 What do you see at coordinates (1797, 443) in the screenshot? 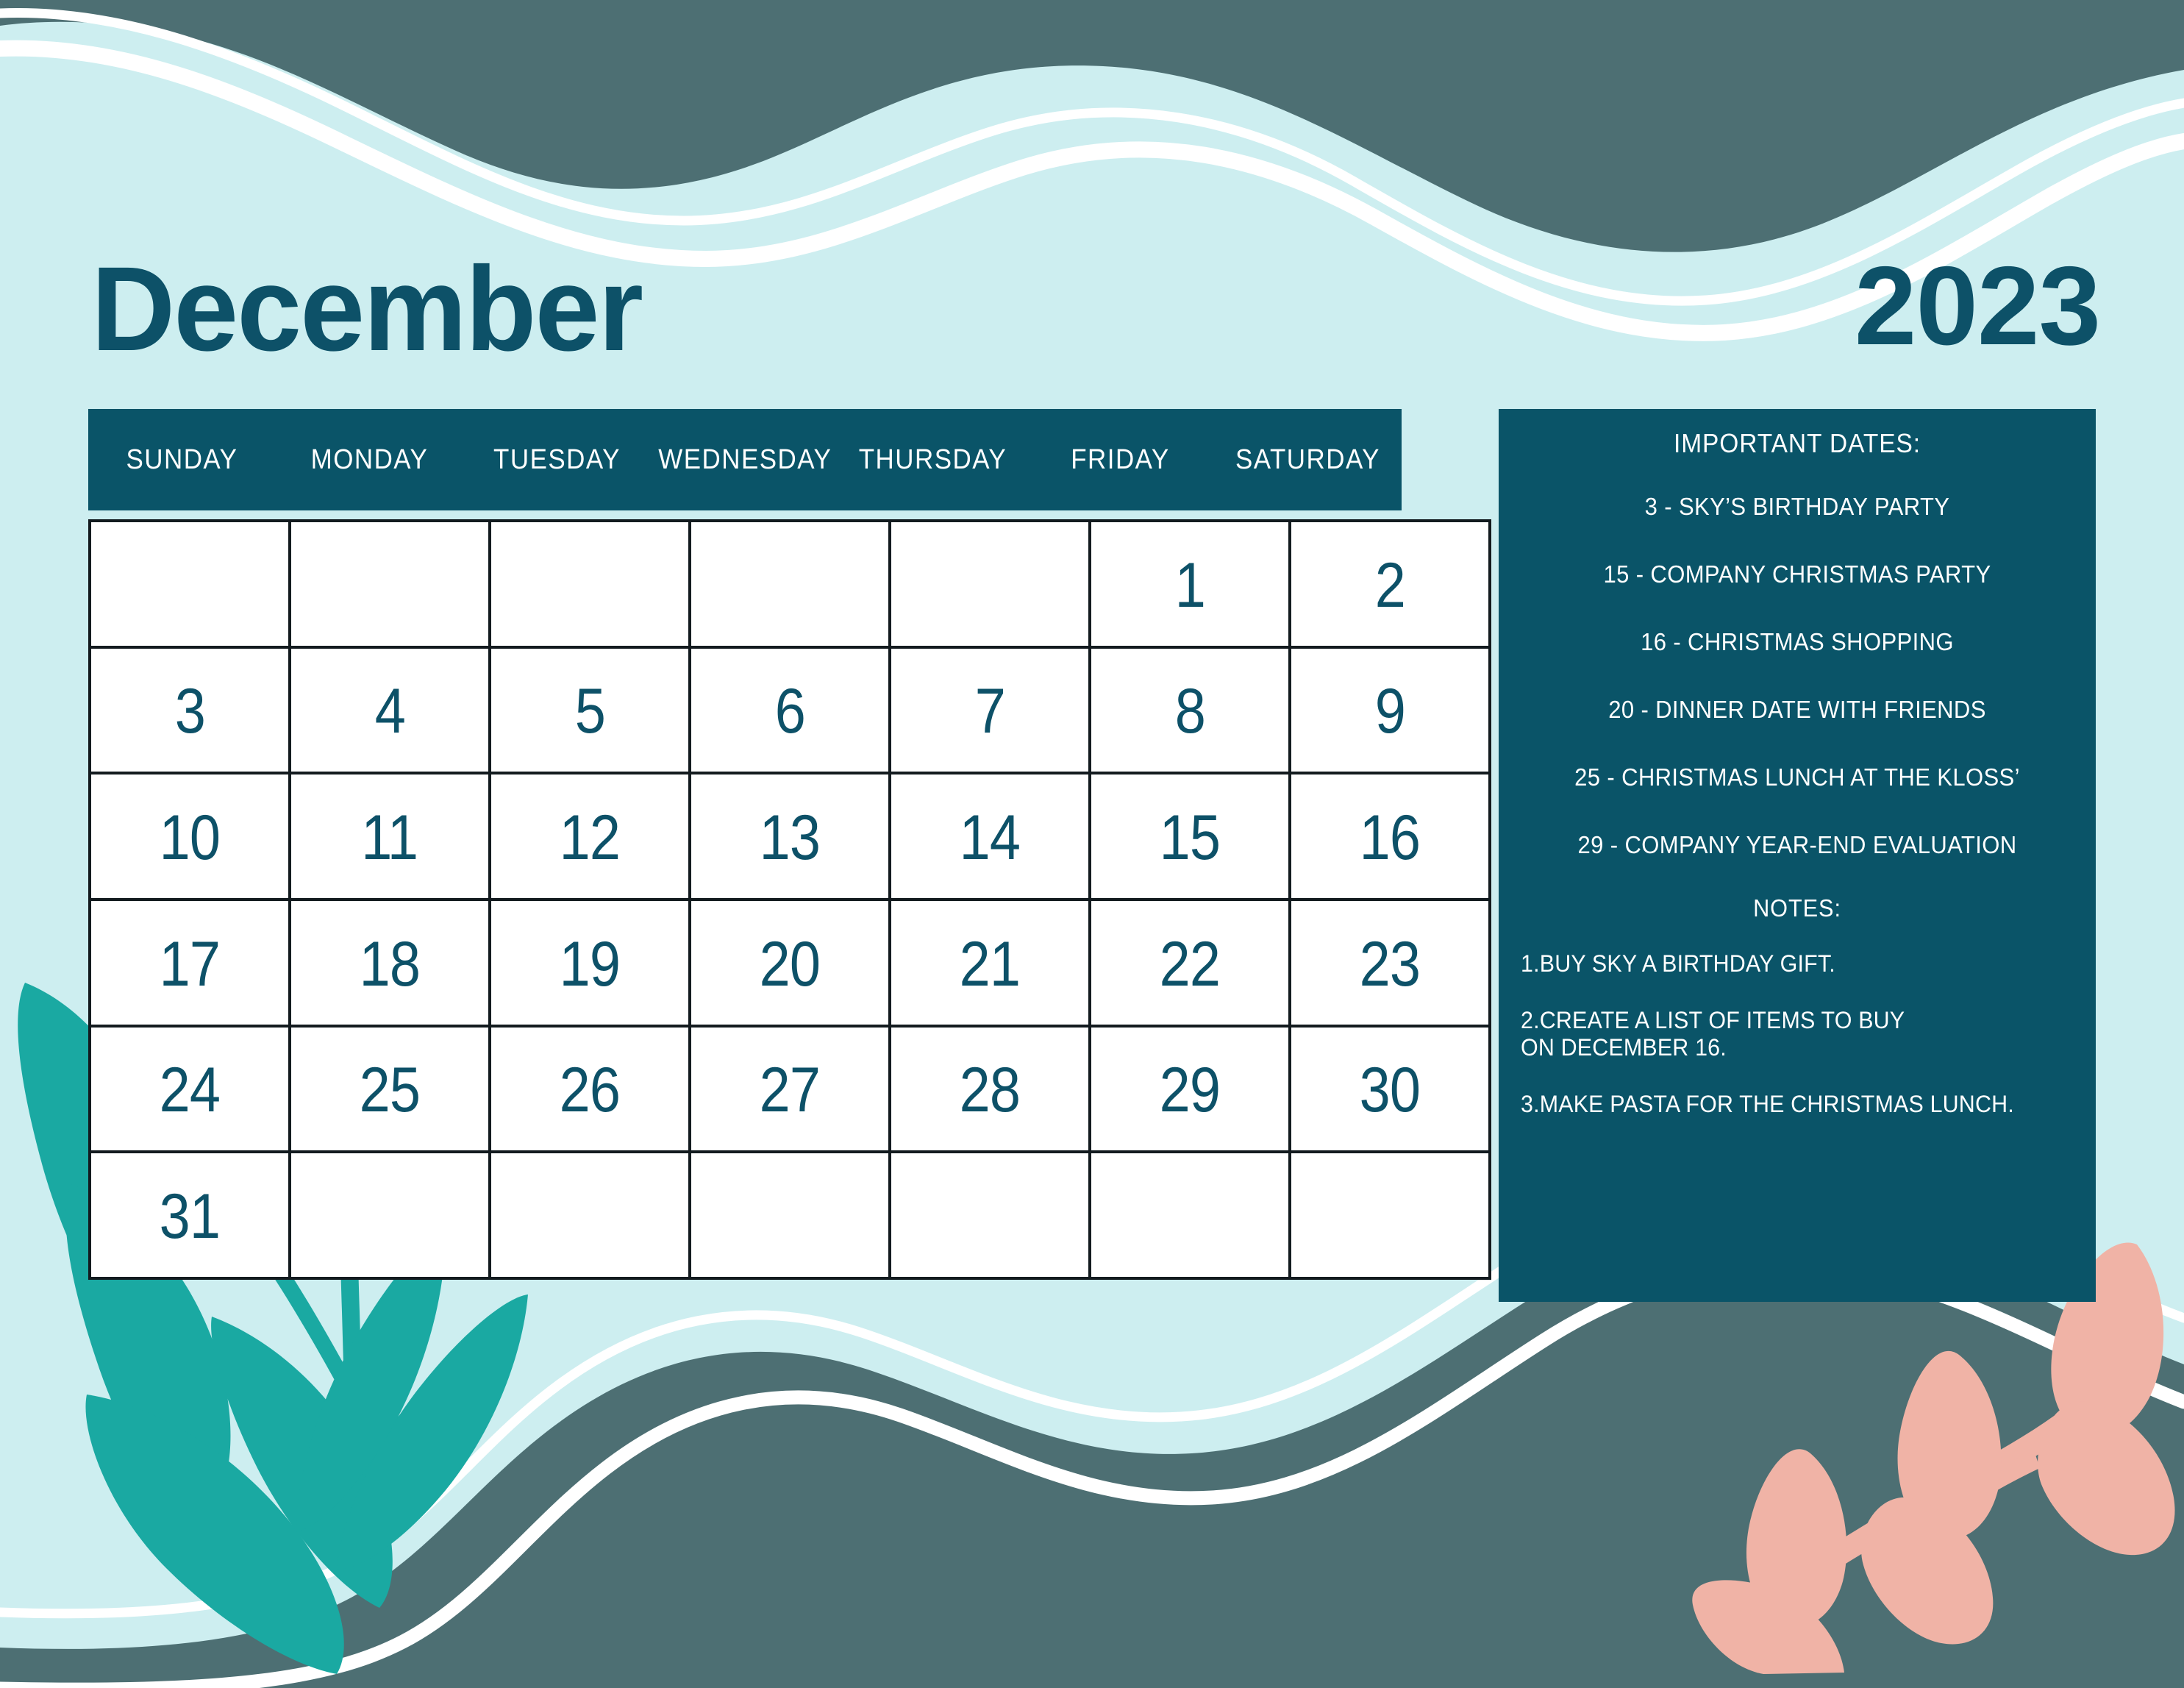
I see `important-dates-heading: IMPORTANT DATES:` at bounding box center [1797, 443].